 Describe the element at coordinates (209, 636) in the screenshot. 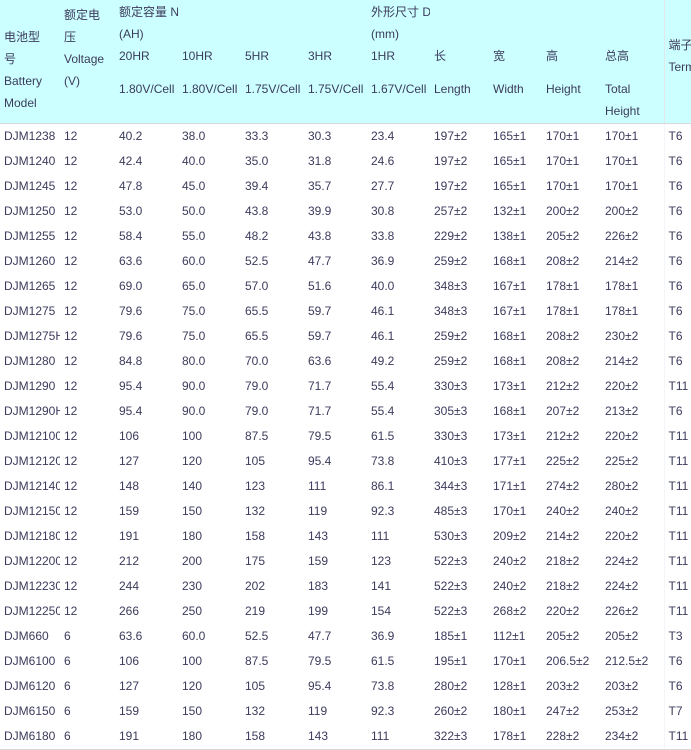

I see `cell-capacity-10hr: 60.0` at that location.